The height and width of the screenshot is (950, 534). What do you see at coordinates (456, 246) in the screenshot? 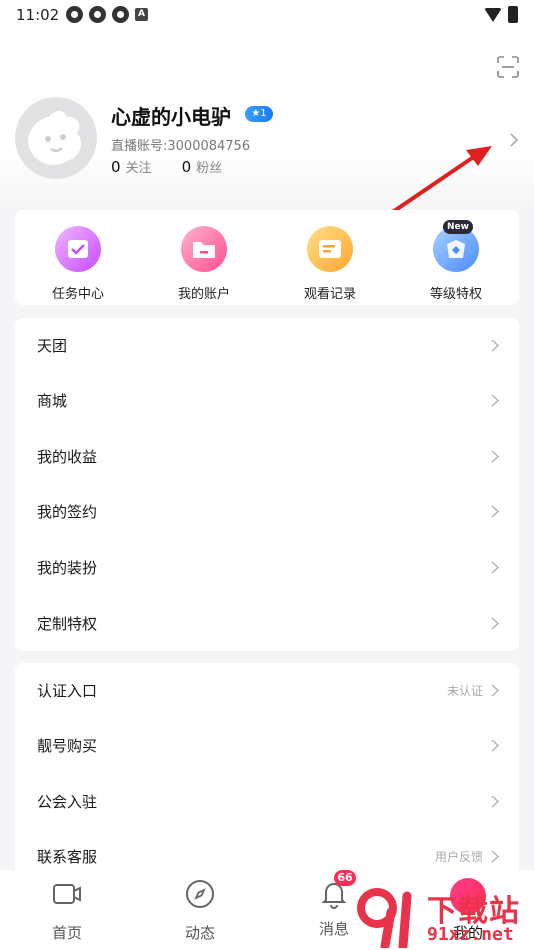
I see `privilege-crown-icon: New` at bounding box center [456, 246].